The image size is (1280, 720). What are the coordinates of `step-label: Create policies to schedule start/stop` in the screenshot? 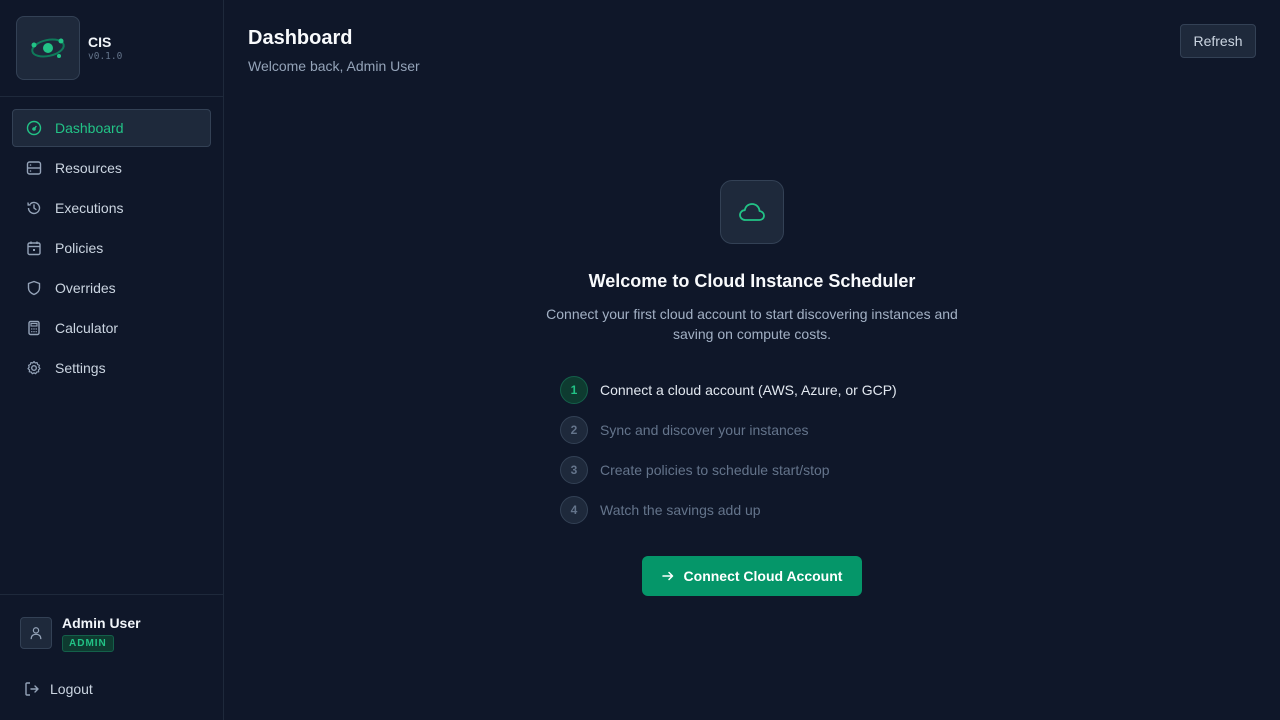 It's located at (715, 470).